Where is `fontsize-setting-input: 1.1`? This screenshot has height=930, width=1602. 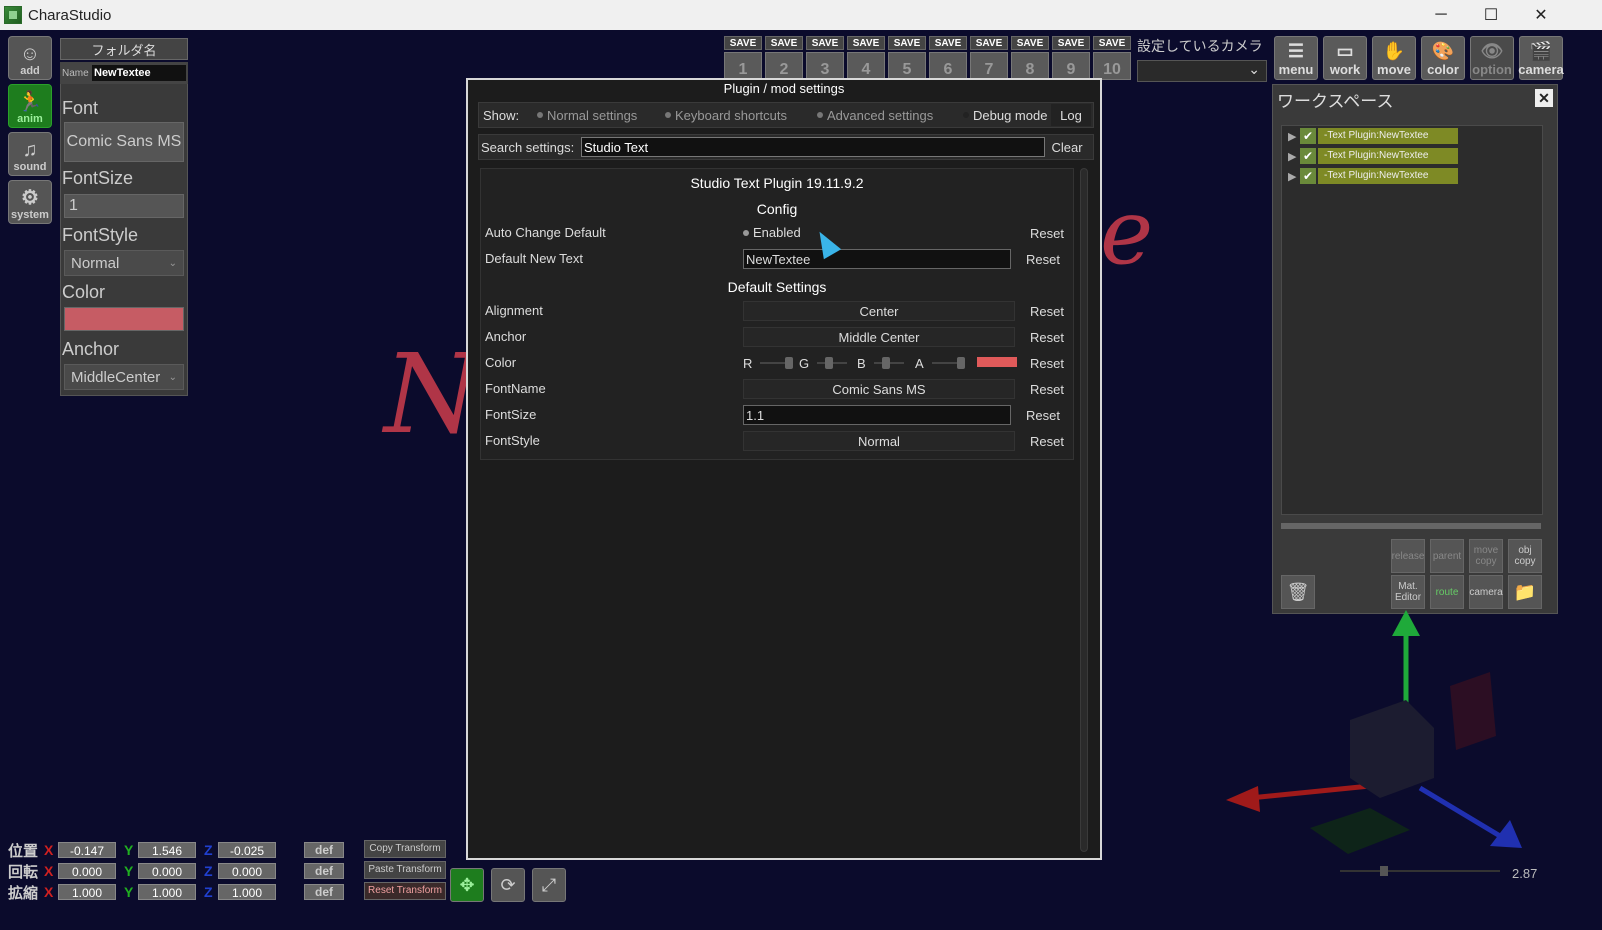
fontsize-setting-input: 1.1 is located at coordinates (877, 415).